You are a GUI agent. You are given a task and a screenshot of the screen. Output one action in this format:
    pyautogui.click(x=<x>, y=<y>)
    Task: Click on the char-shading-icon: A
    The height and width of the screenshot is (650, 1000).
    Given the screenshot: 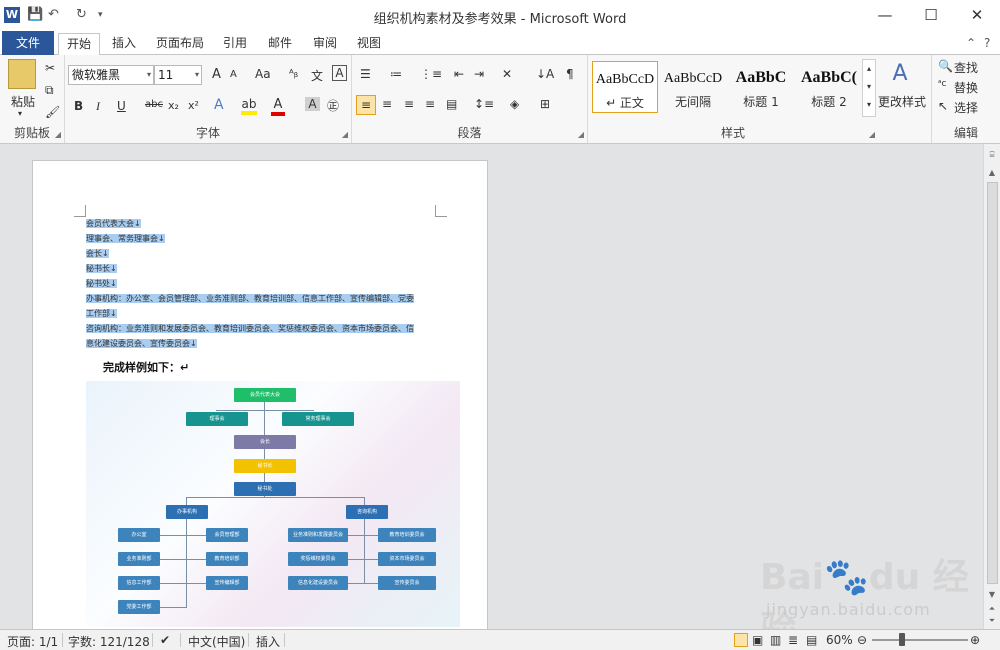 What is the action you would take?
    pyautogui.click(x=312, y=104)
    